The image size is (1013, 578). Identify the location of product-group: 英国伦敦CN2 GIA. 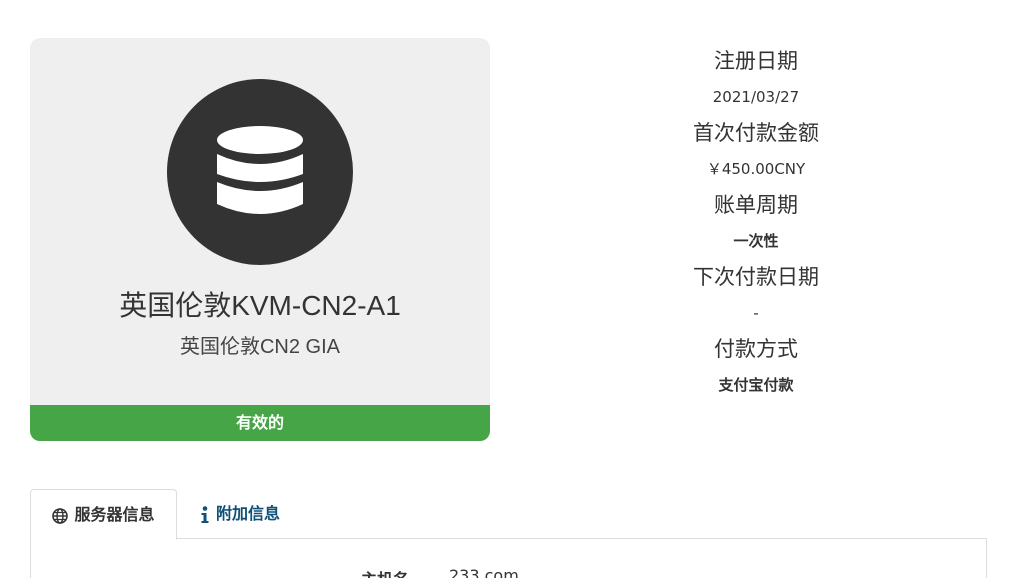
(260, 347).